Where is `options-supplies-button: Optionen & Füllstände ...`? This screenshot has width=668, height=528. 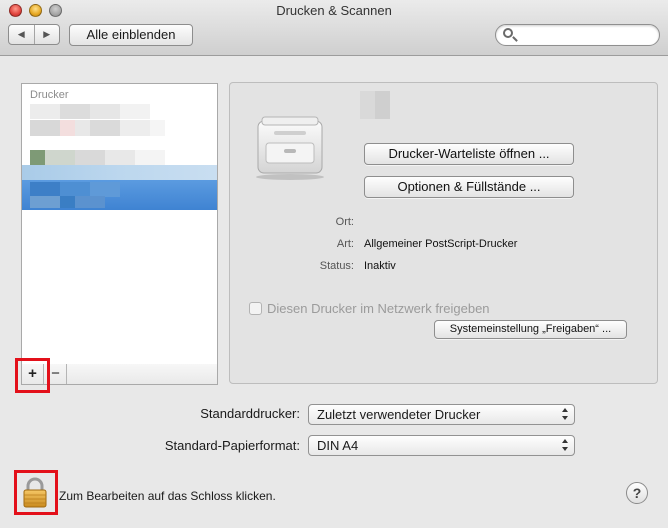
options-supplies-button: Optionen & Füllstände ... is located at coordinates (469, 187).